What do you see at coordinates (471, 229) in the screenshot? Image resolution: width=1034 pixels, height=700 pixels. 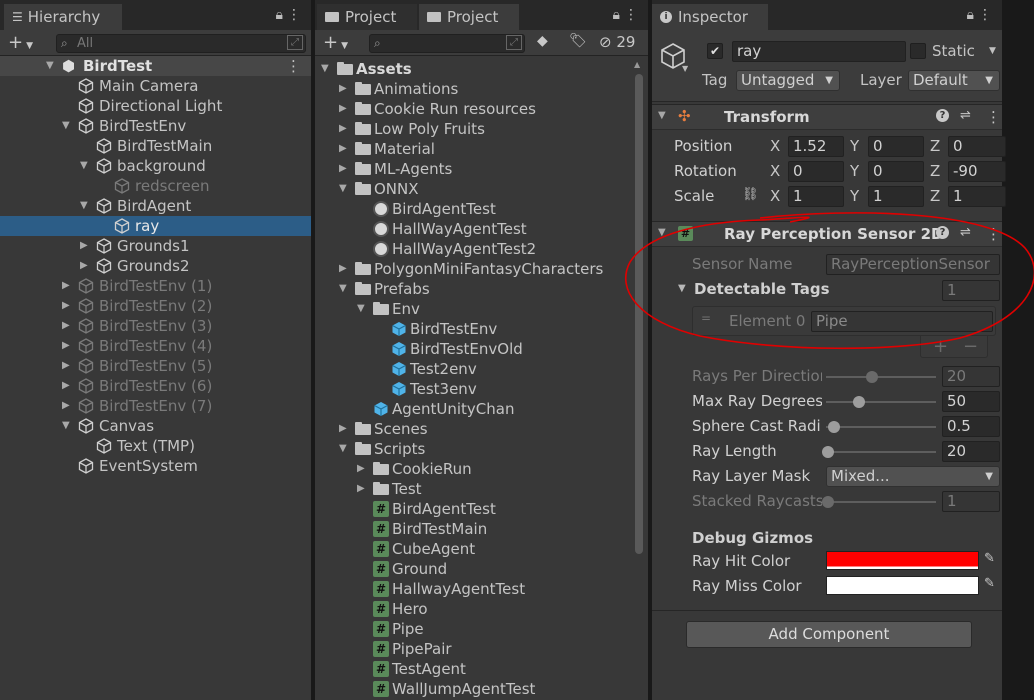 I see `project-item: HallWayAgentTest` at bounding box center [471, 229].